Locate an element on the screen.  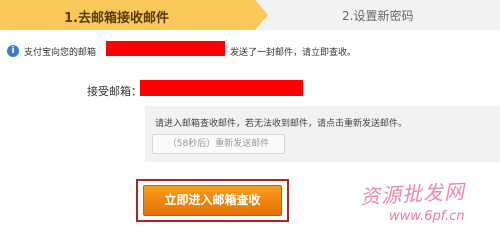
redacted-receive-email is located at coordinates (221, 88).